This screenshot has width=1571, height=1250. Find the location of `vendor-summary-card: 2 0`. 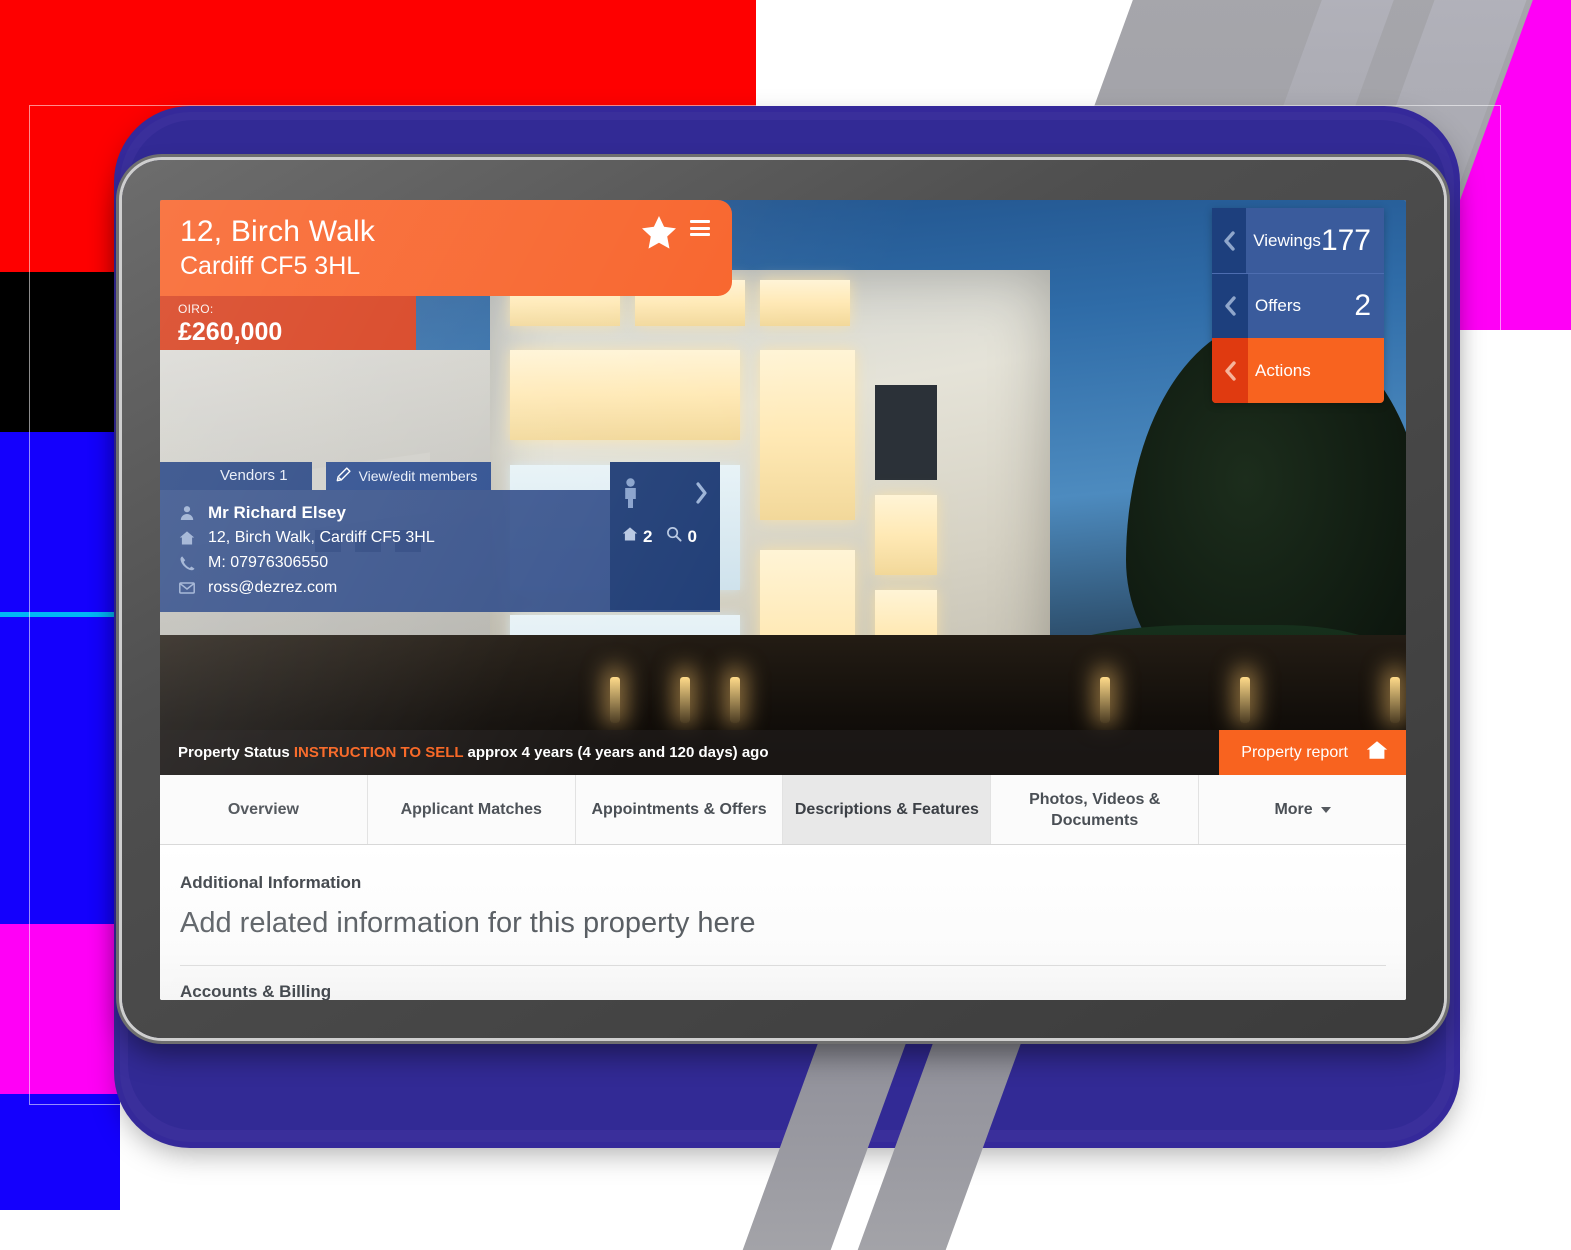

vendor-summary-card: 2 0 is located at coordinates (665, 536).